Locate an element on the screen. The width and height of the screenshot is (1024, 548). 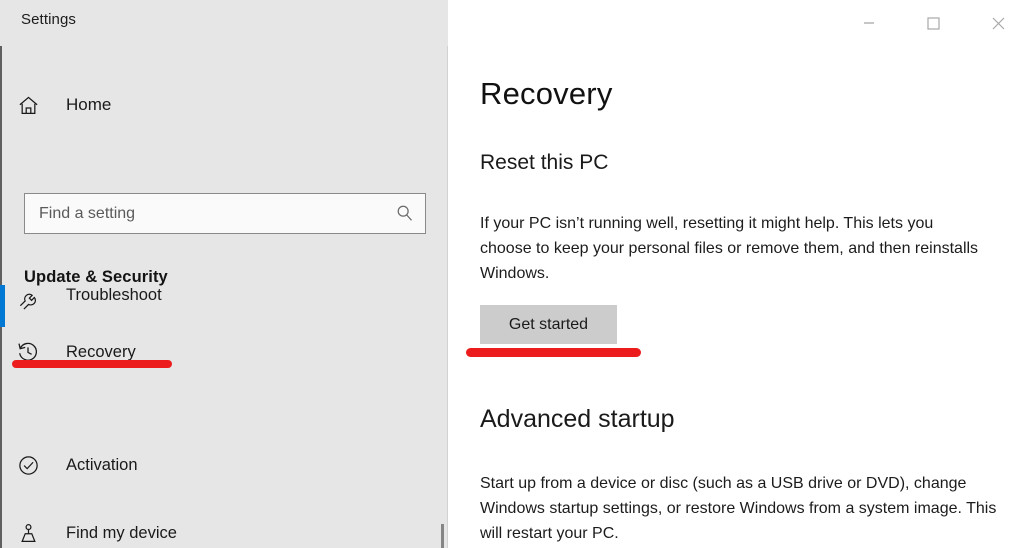
sidebar-item-troubleshoot-label: Troubleshoot is located at coordinates (114, 295).